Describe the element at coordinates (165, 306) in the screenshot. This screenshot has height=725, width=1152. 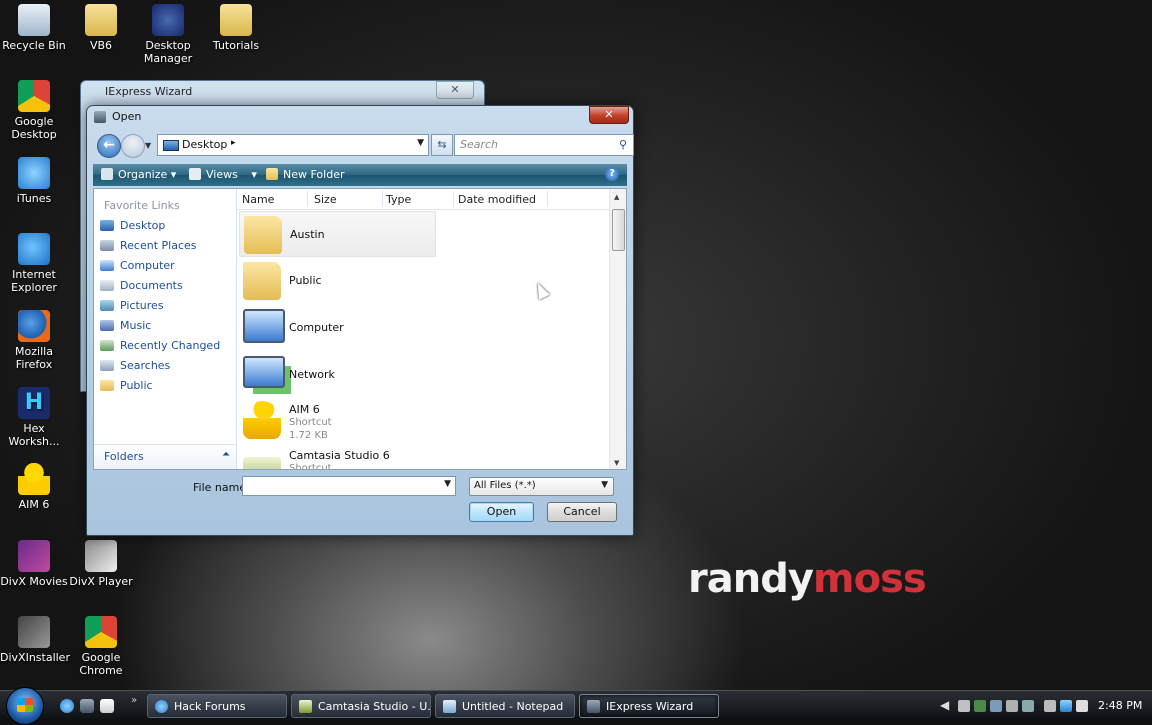
I see `favorite-link-pictures: Pictures` at that location.